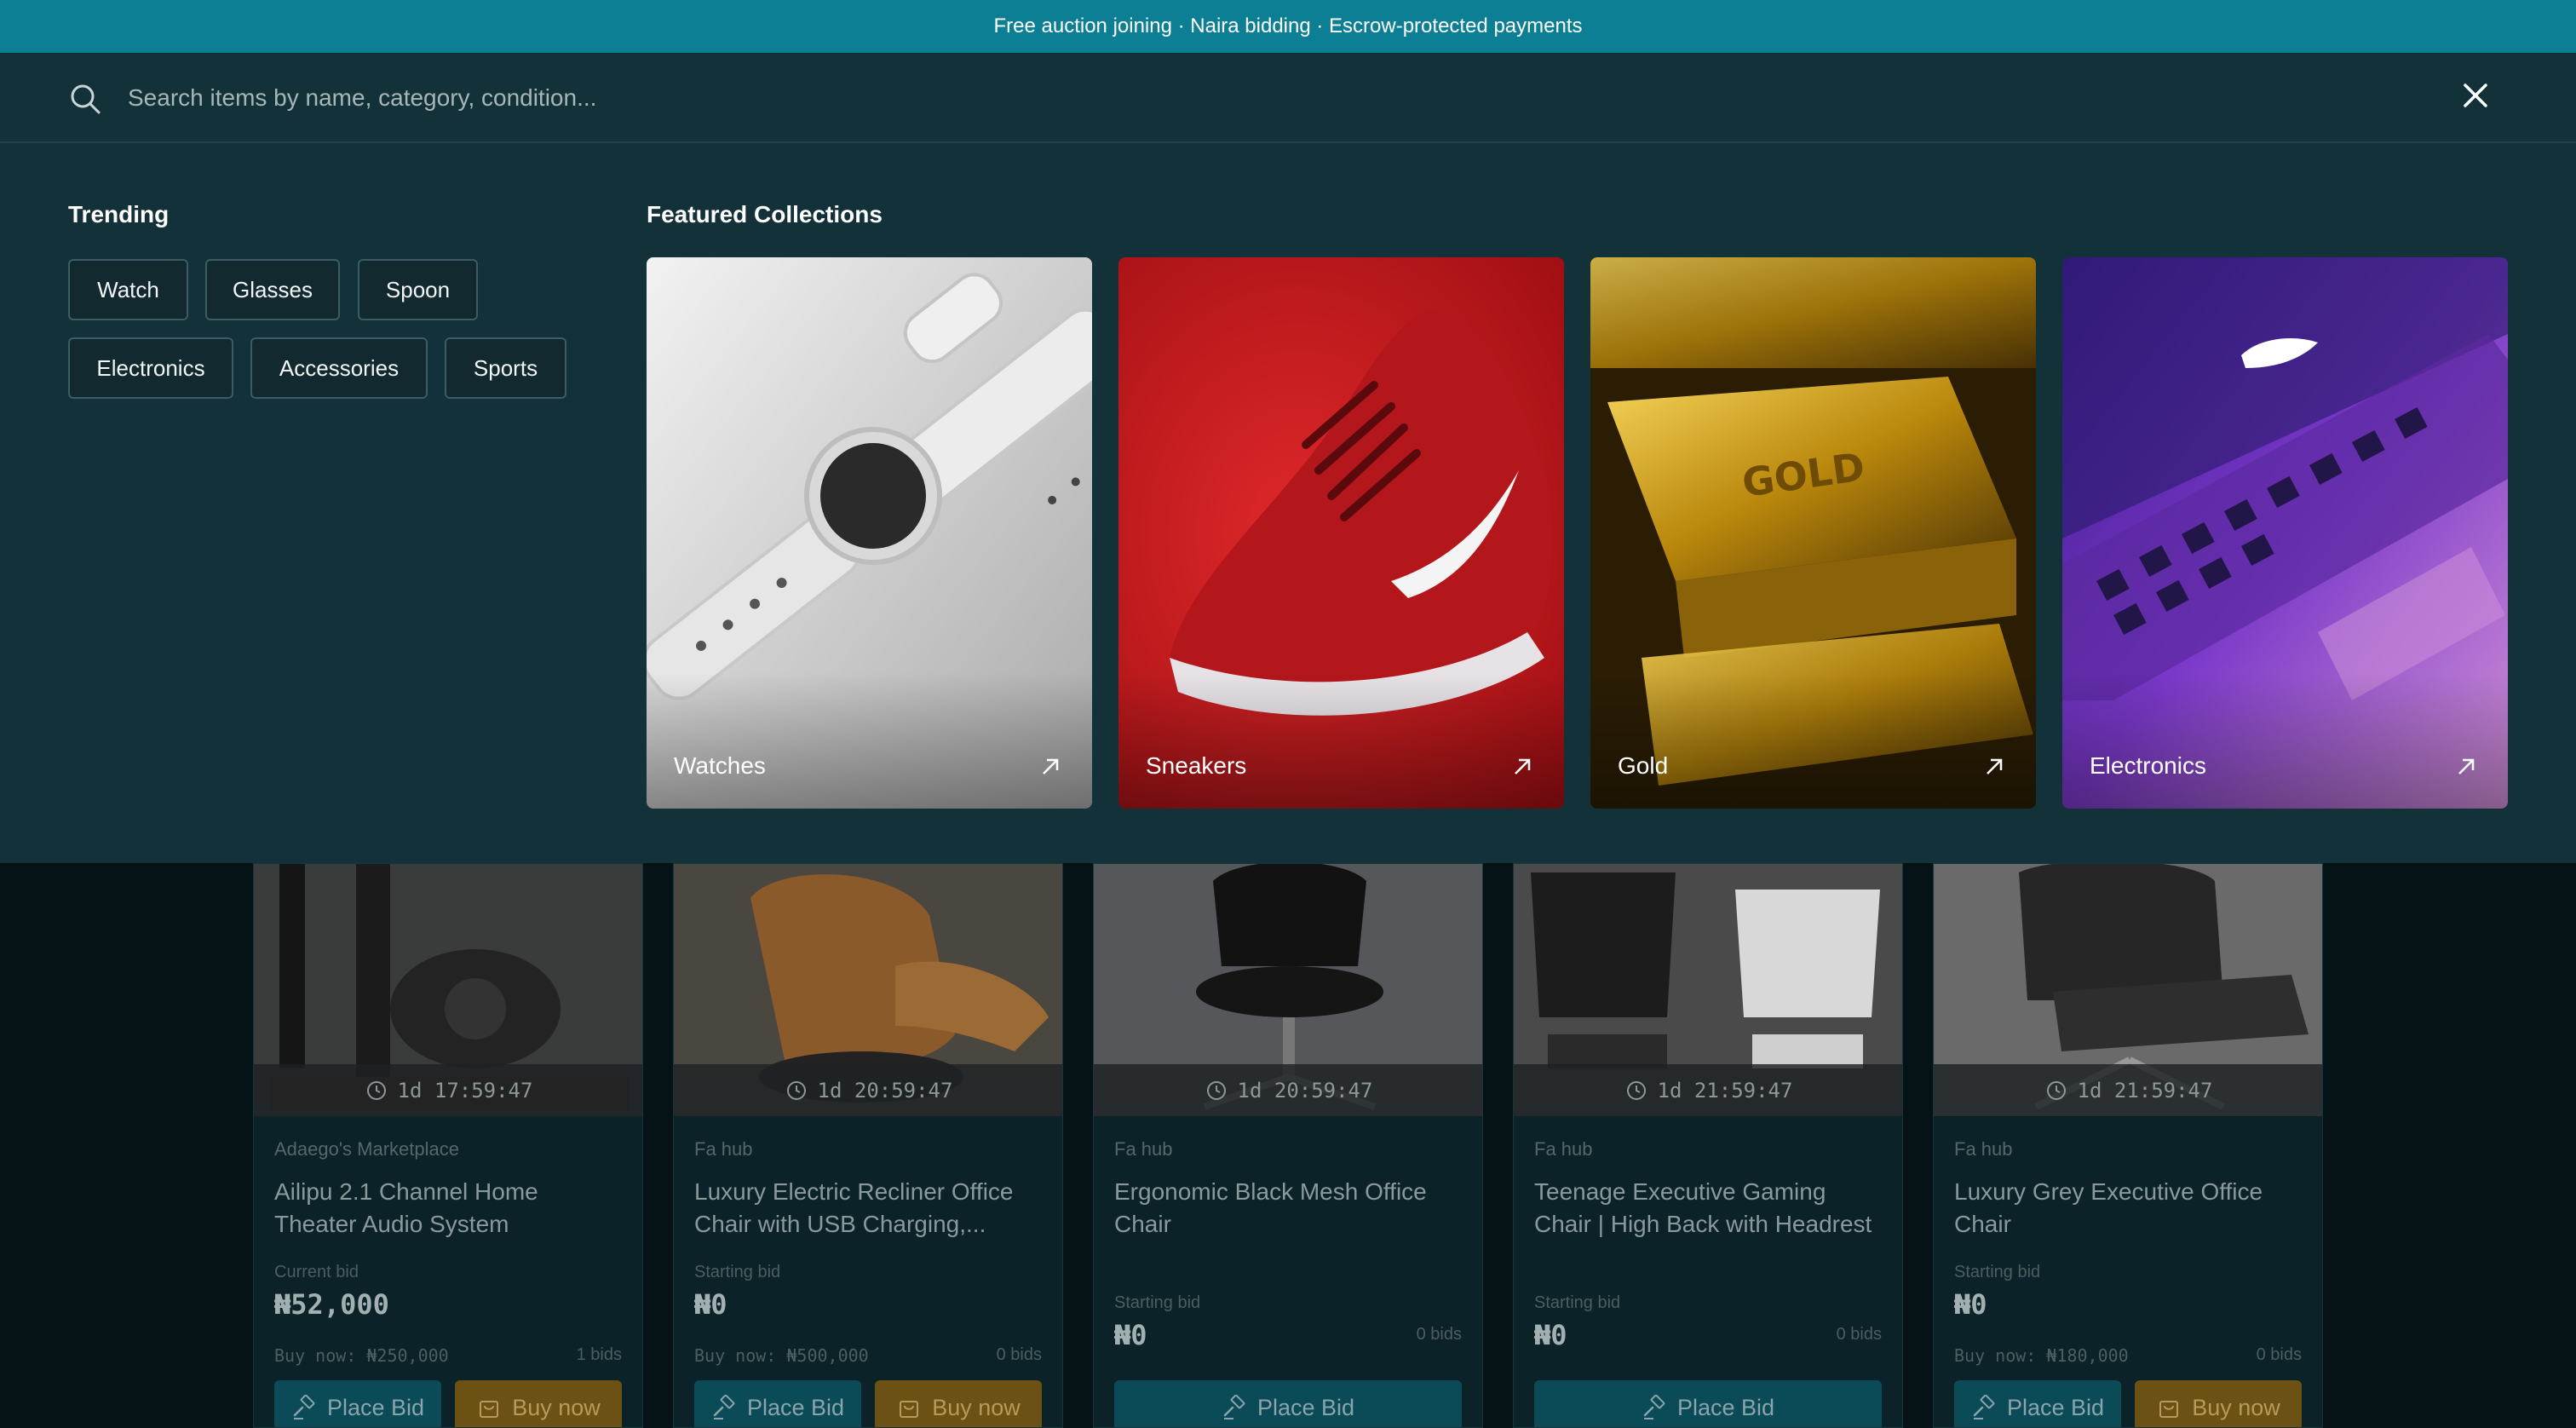 This screenshot has width=2576, height=1428. Describe the element at coordinates (782, 1356) in the screenshot. I see `buy-now-price: Buy now: ₦500,000` at that location.